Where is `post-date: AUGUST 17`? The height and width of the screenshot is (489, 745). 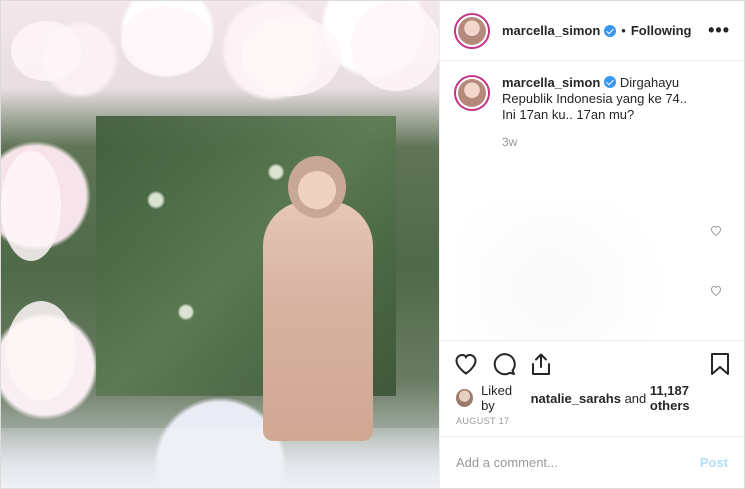
post-date: AUGUST 17 is located at coordinates (592, 423).